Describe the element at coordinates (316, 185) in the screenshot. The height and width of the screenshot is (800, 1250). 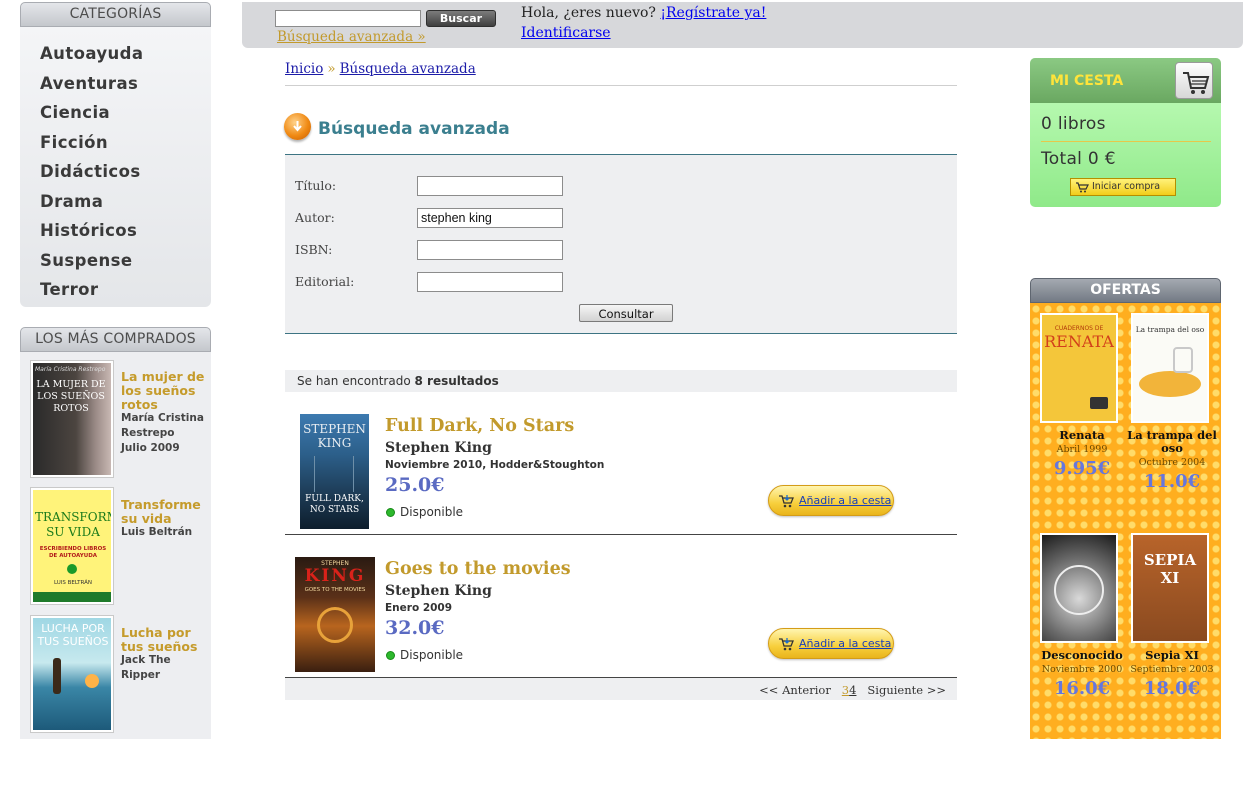
I see `title-label: Título:` at that location.